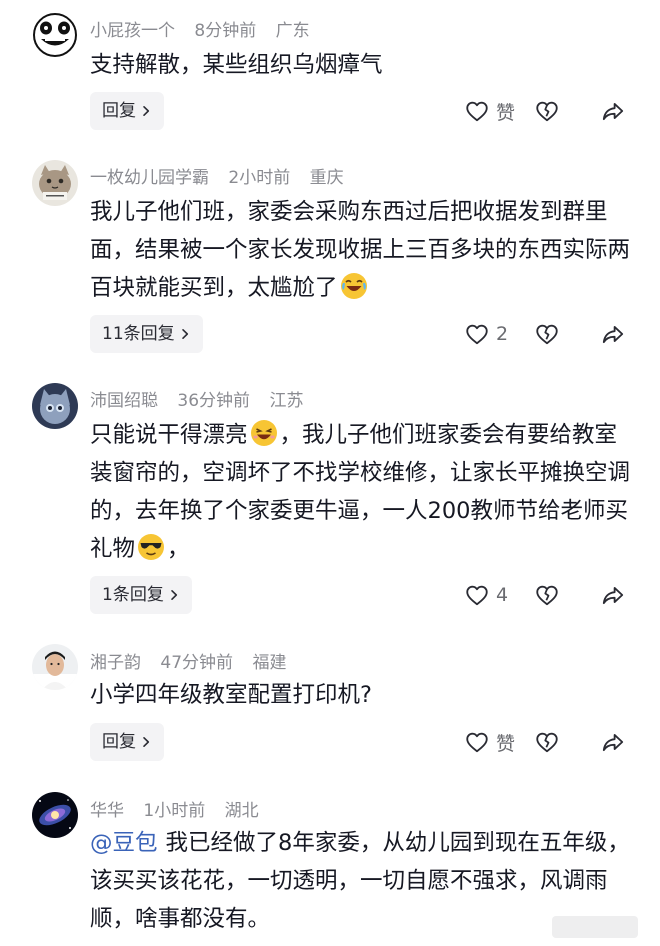 The height and width of the screenshot is (946, 660). I want to click on comment-meta: 沛国绍聪 36分钟前 江苏, so click(203, 398).